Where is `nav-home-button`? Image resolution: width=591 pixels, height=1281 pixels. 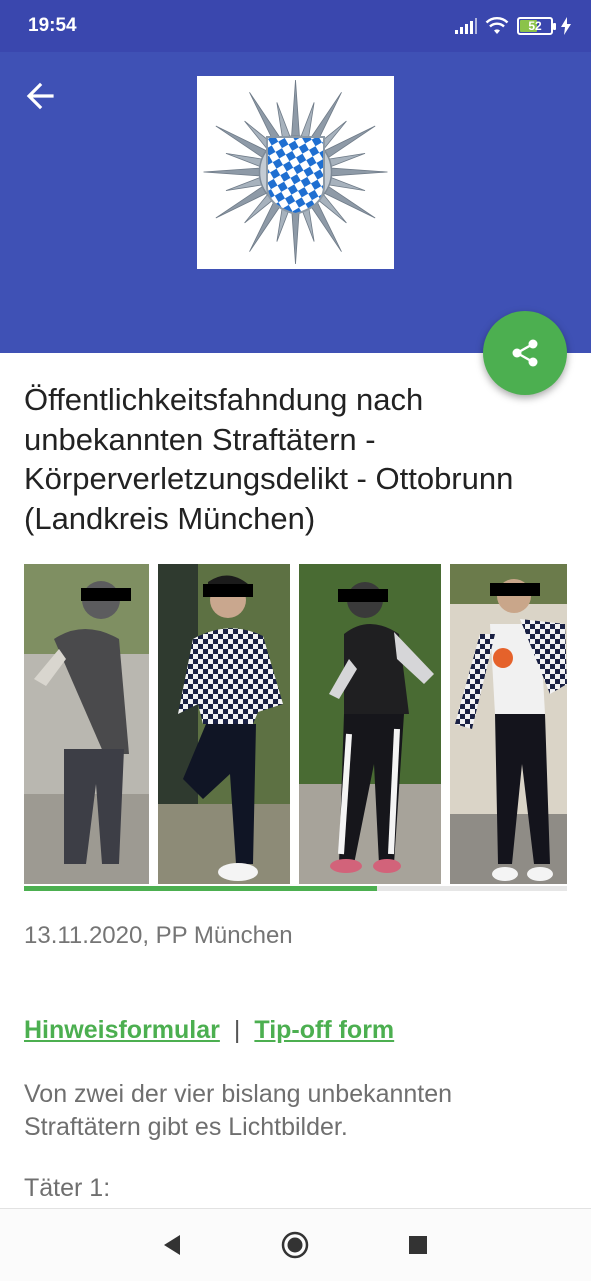
nav-home-button is located at coordinates (295, 1245).